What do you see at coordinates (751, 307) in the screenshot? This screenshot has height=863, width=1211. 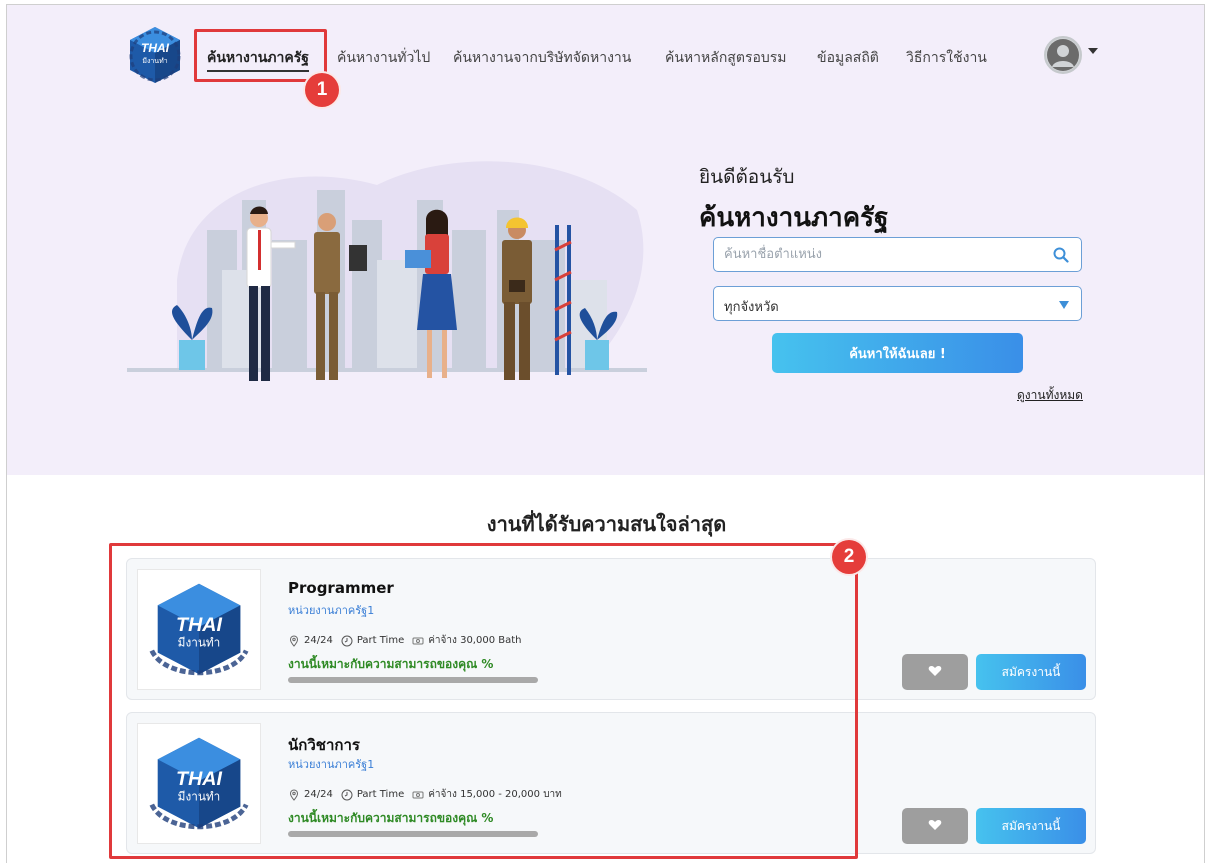 I see `province-select-value: ทุกจังหวัด` at bounding box center [751, 307].